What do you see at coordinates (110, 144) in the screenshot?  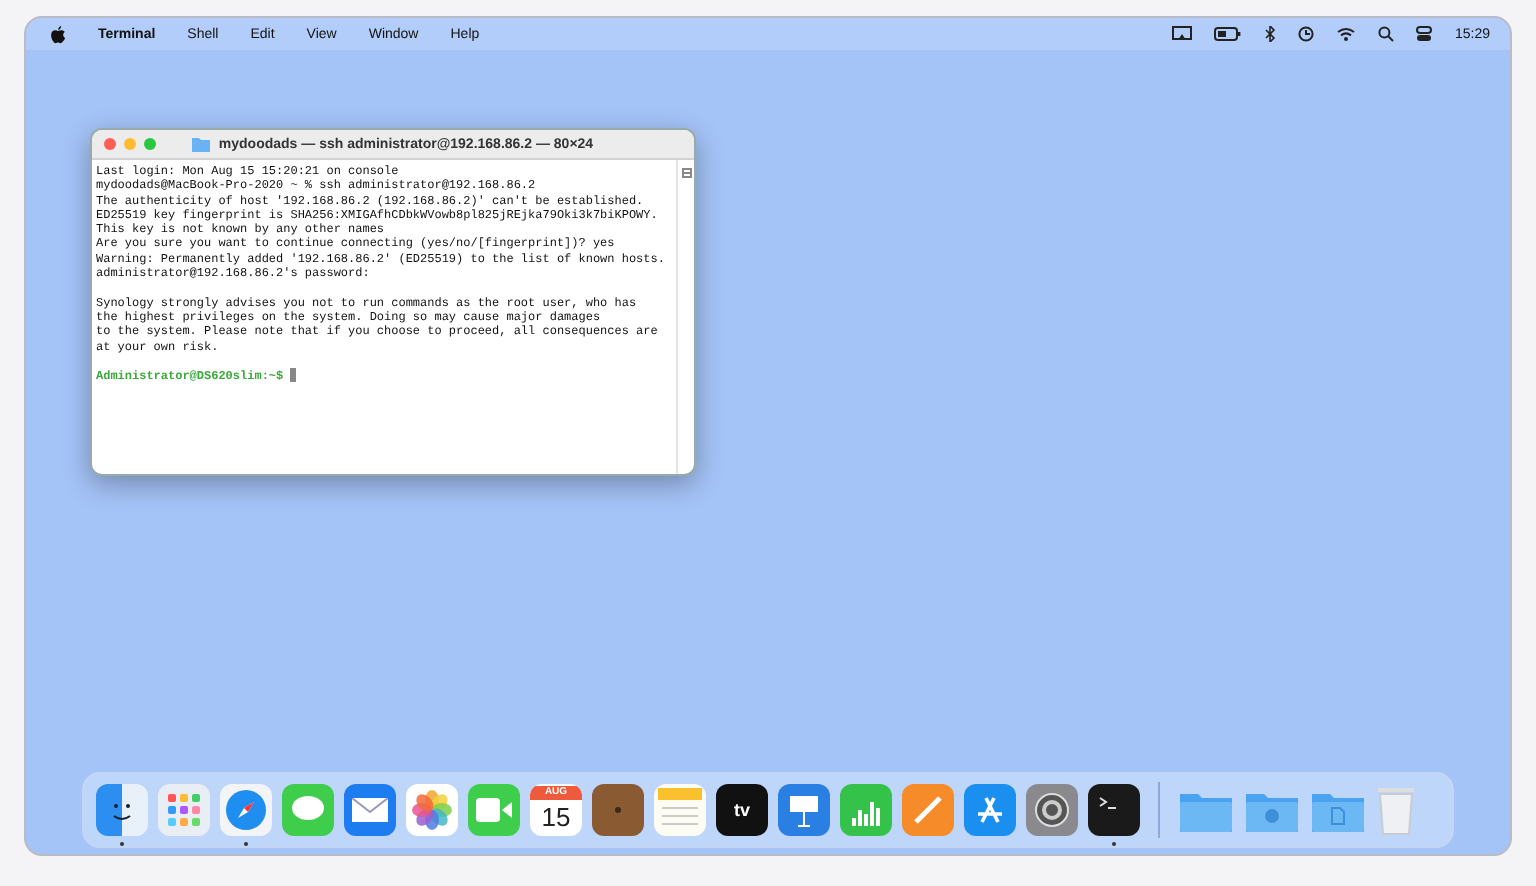 I see `close-button` at bounding box center [110, 144].